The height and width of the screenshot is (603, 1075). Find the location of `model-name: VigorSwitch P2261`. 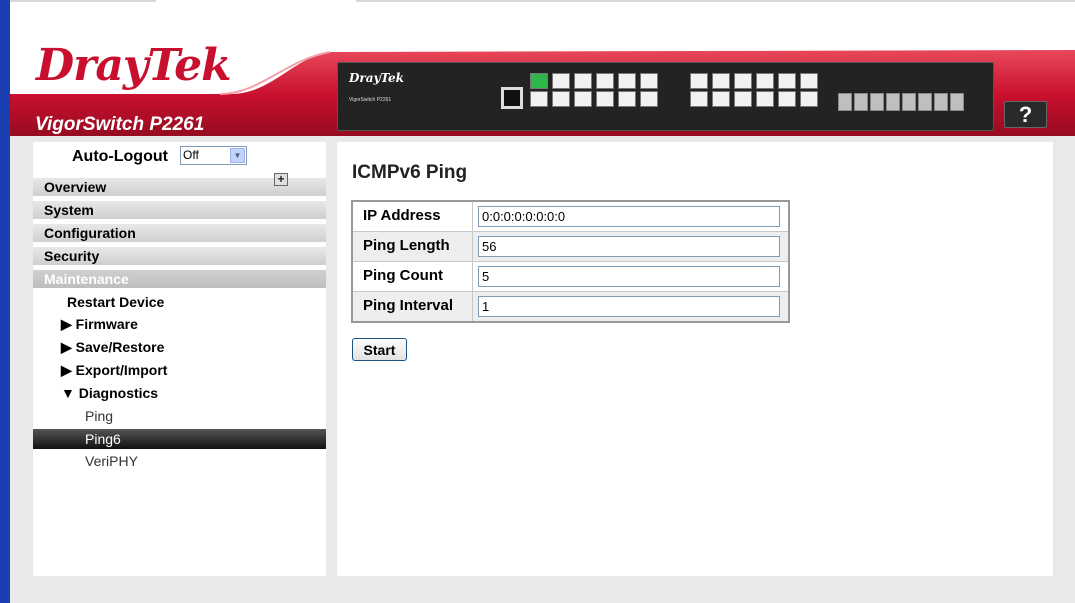

model-name: VigorSwitch P2261 is located at coordinates (120, 124).